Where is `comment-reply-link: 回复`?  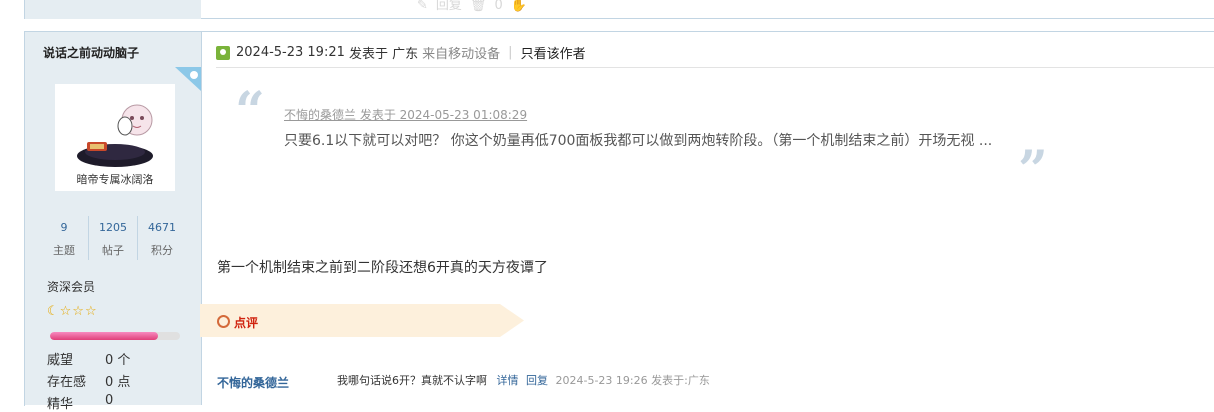
comment-reply-link: 回复 is located at coordinates (537, 380).